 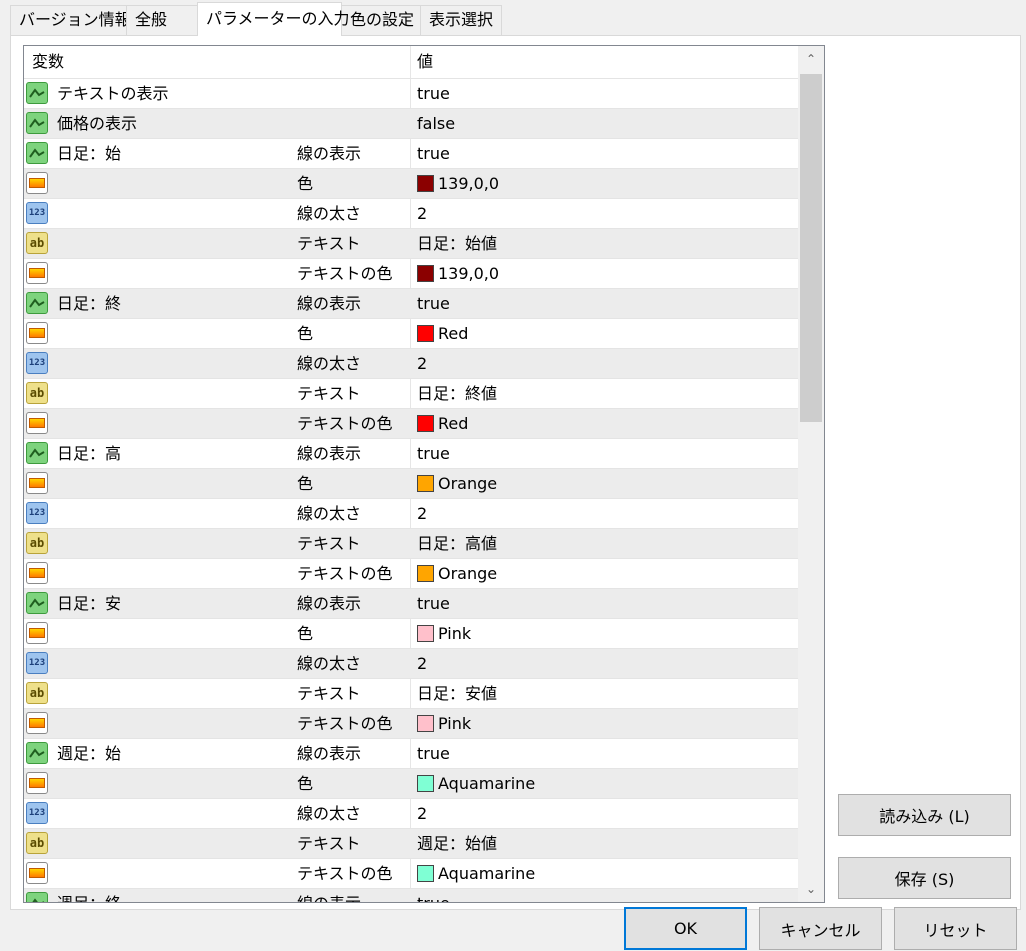 What do you see at coordinates (411, 273) in the screenshot?
I see `table-row: テキストの色 139,0,0` at bounding box center [411, 273].